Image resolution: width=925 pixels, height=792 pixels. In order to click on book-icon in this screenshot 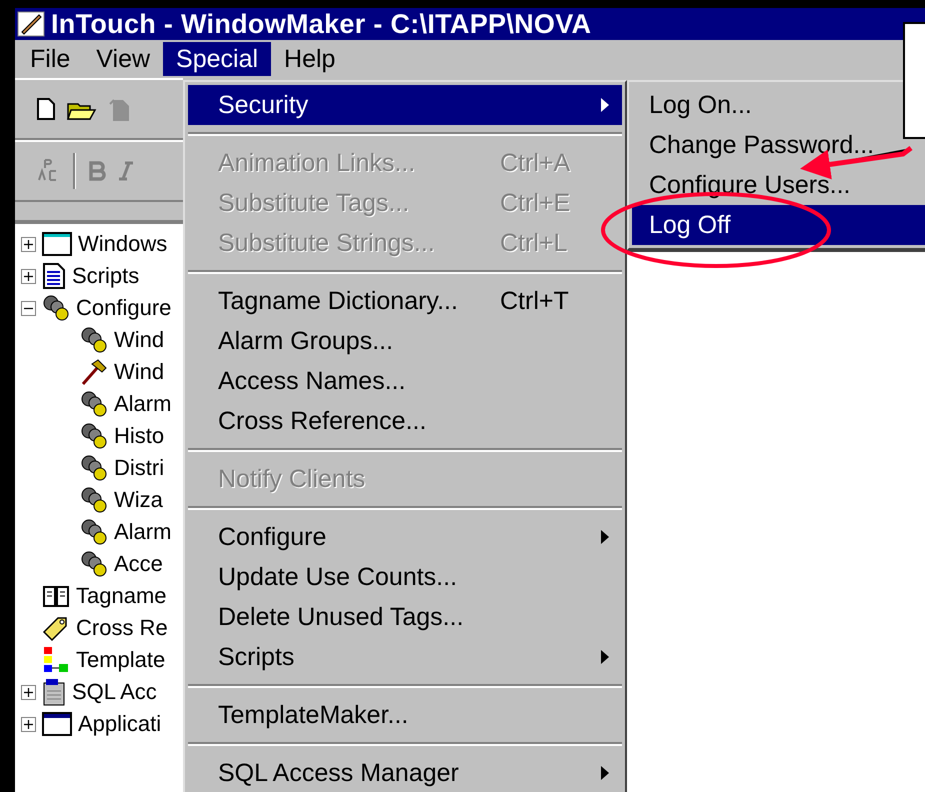, I will do `click(56, 596)`.